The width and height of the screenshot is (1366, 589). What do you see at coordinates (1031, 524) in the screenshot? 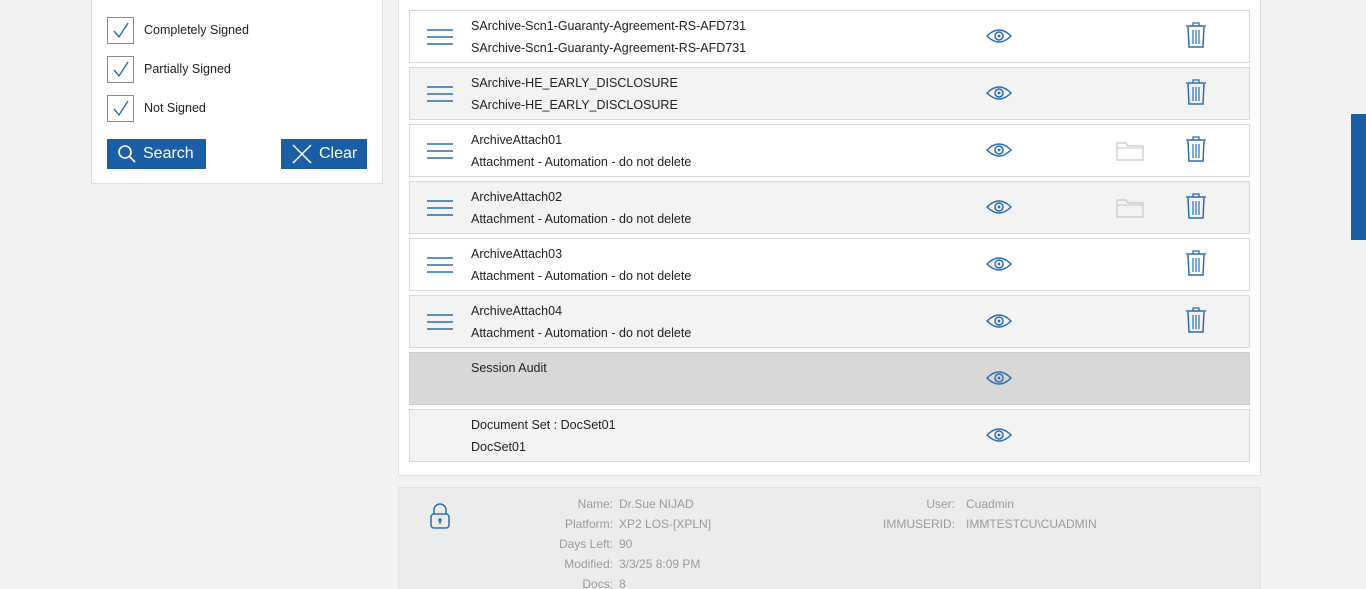
I see `info-value-immuserid: IMMTESTCU\CUADMIN` at bounding box center [1031, 524].